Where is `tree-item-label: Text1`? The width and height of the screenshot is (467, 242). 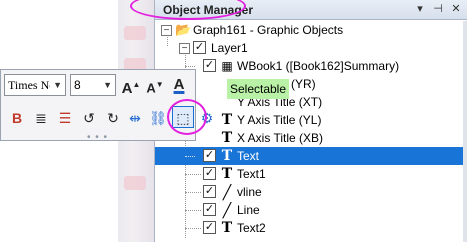 tree-item-label: Text1 is located at coordinates (251, 174).